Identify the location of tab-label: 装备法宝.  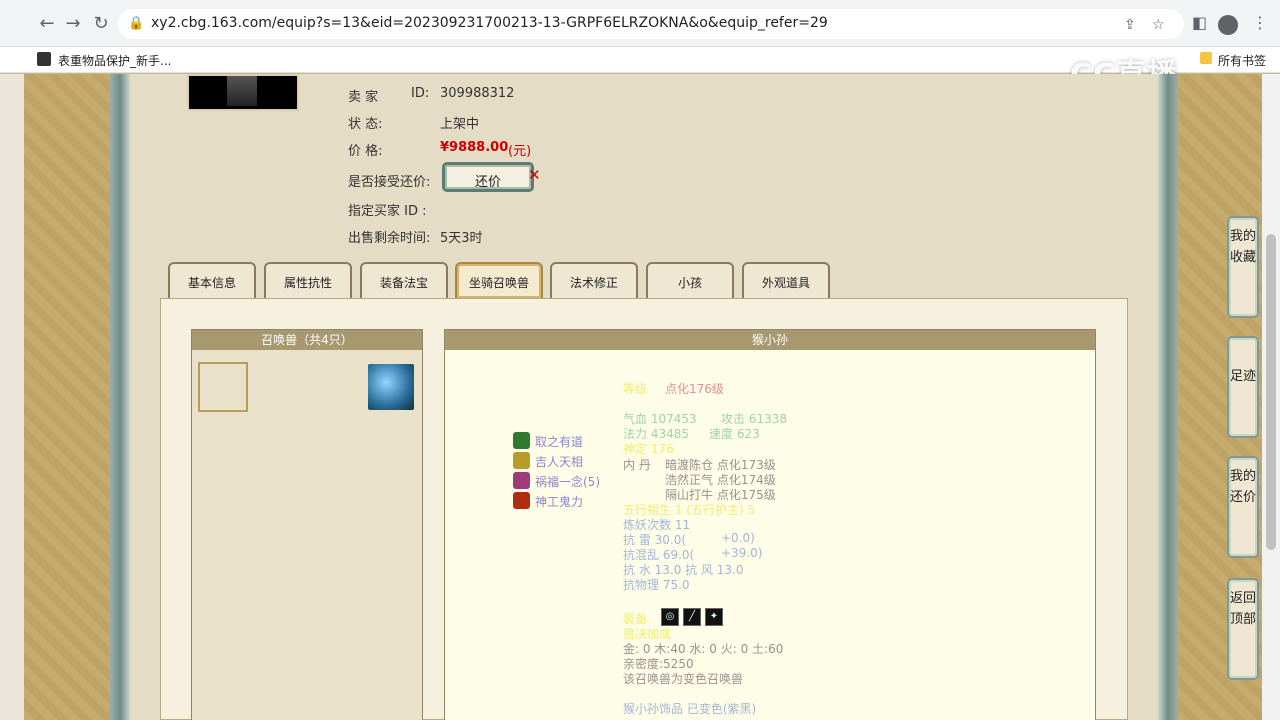
(403, 283).